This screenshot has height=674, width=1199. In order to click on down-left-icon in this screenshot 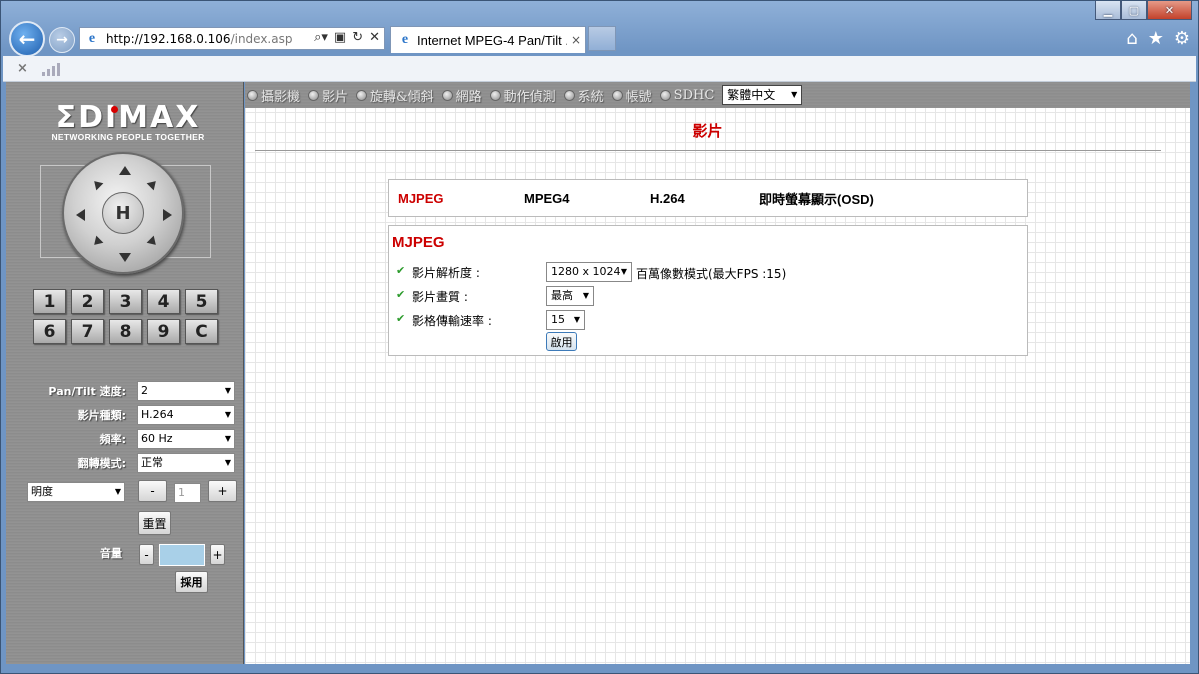, I will do `click(97, 242)`.